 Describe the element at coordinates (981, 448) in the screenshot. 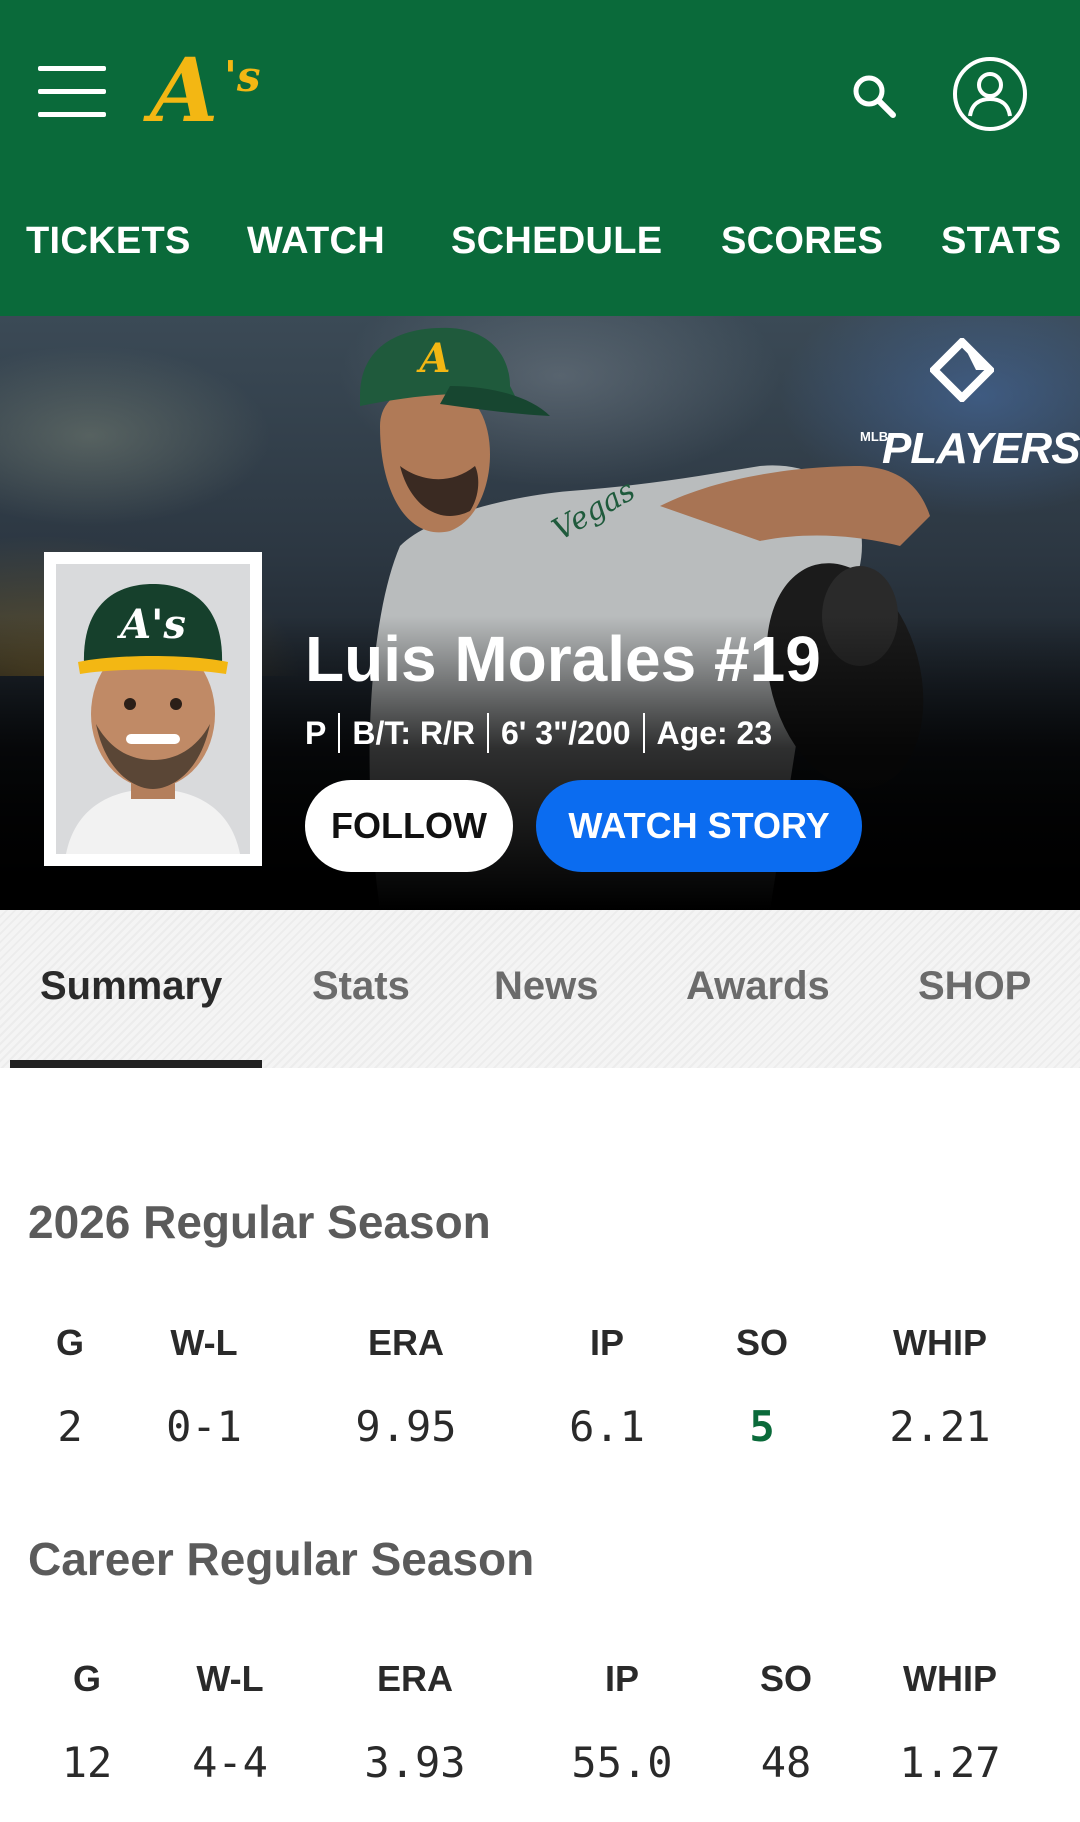

I see `players-wordmark: PLAYERS` at that location.